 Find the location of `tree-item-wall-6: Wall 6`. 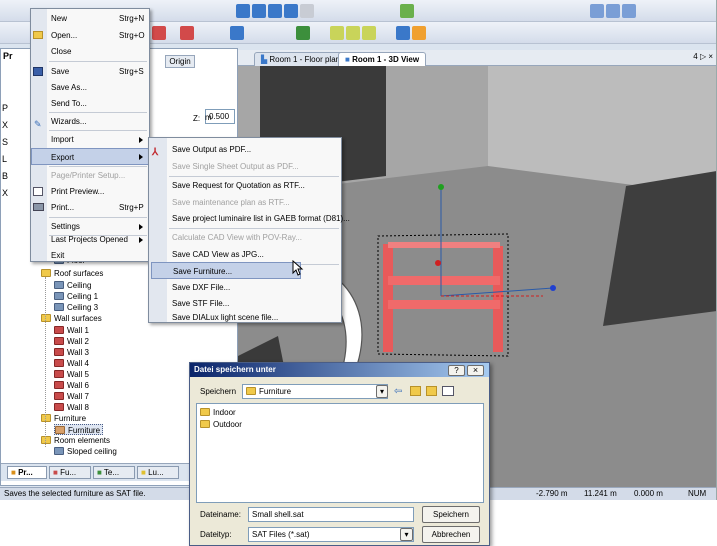

tree-item-wall-6: Wall 6 is located at coordinates (71, 385).